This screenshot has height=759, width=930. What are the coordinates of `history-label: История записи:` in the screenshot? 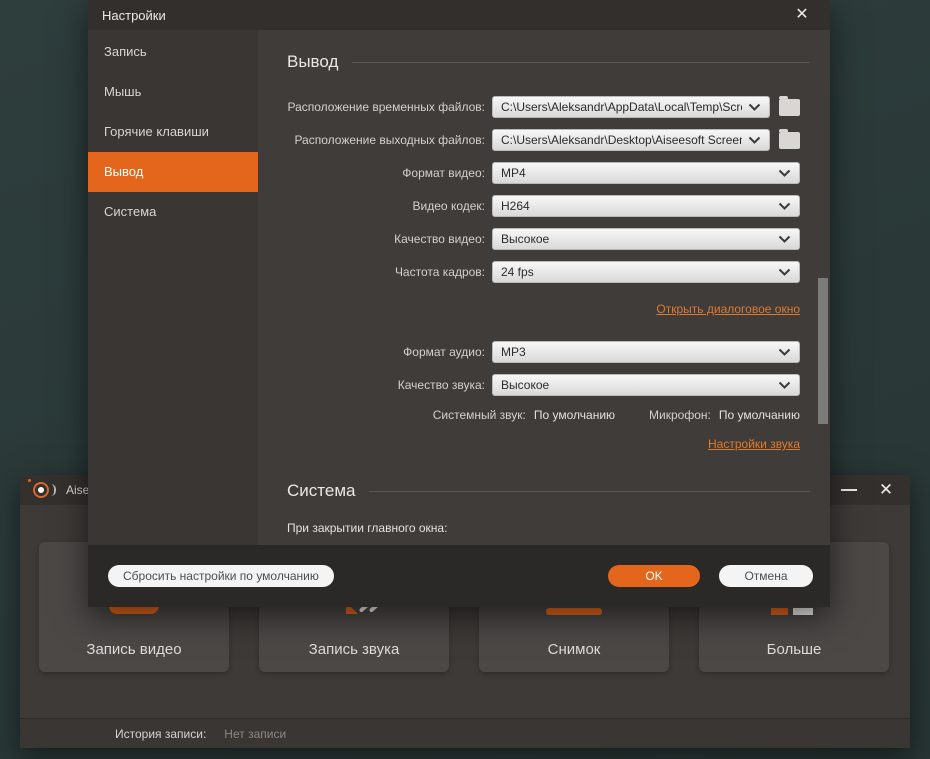 It's located at (161, 733).